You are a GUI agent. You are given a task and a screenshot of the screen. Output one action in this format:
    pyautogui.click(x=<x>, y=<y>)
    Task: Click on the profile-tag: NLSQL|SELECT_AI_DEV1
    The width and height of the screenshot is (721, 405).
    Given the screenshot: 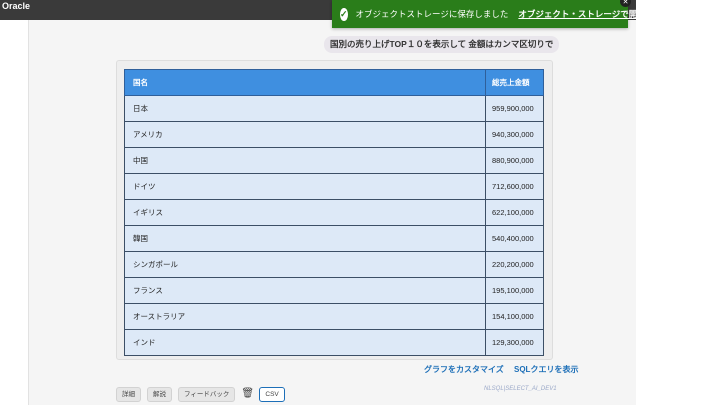 What is the action you would take?
    pyautogui.click(x=520, y=389)
    